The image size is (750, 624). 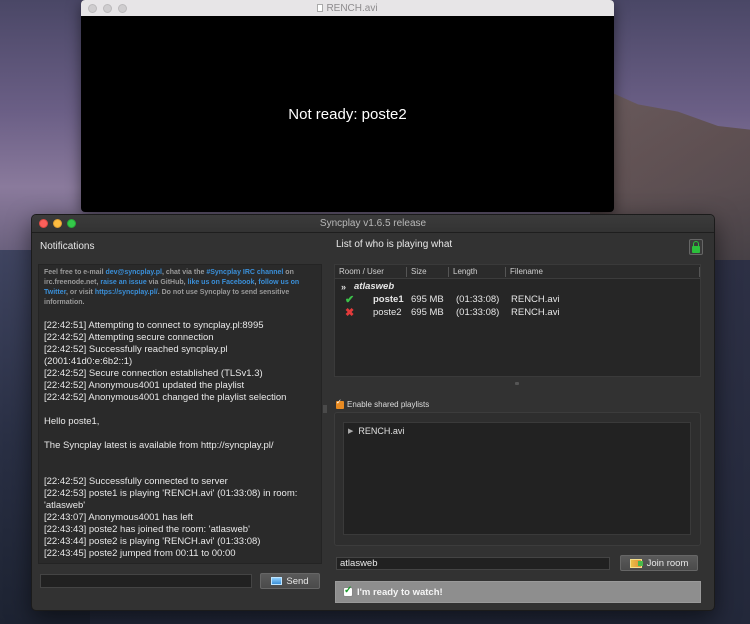 What do you see at coordinates (517, 383) in the screenshot?
I see `splitter-handle` at bounding box center [517, 383].